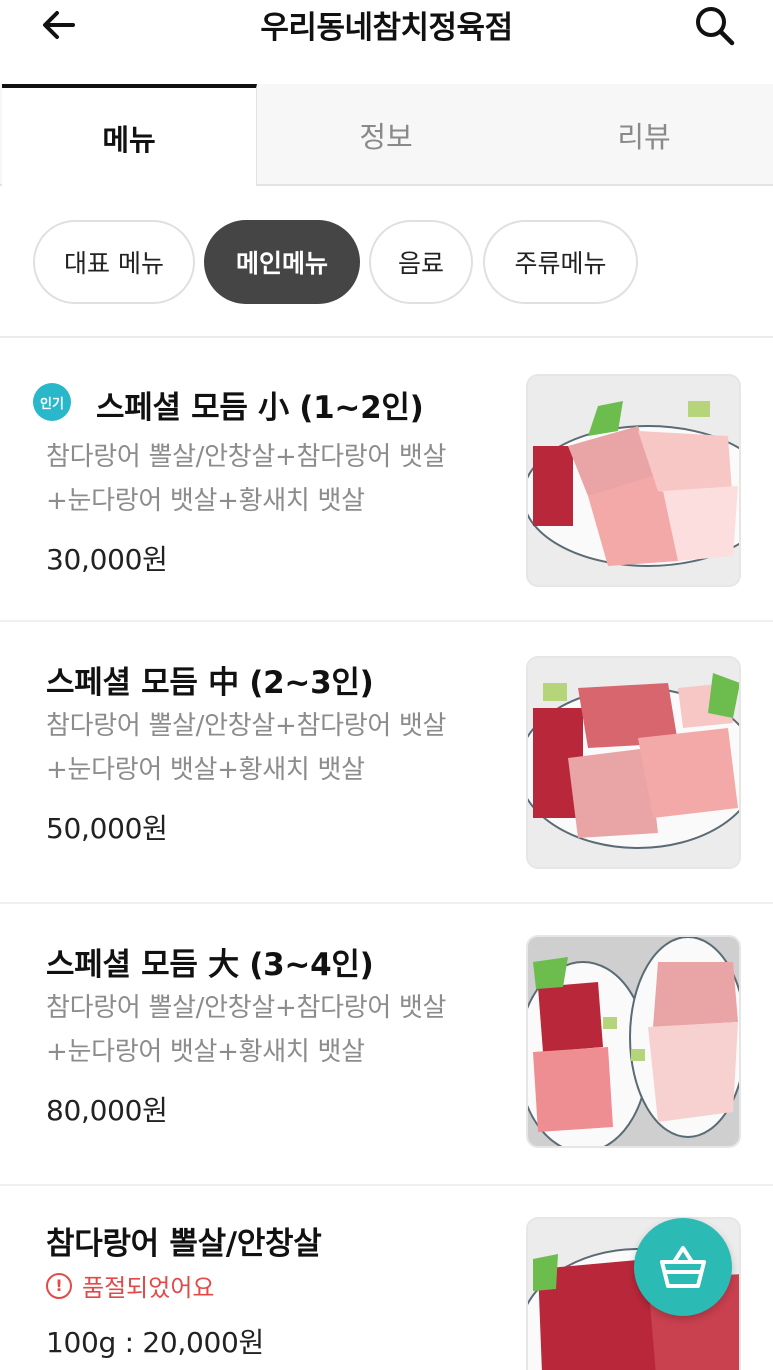  I want to click on chip-drinks: 음료, so click(421, 262).